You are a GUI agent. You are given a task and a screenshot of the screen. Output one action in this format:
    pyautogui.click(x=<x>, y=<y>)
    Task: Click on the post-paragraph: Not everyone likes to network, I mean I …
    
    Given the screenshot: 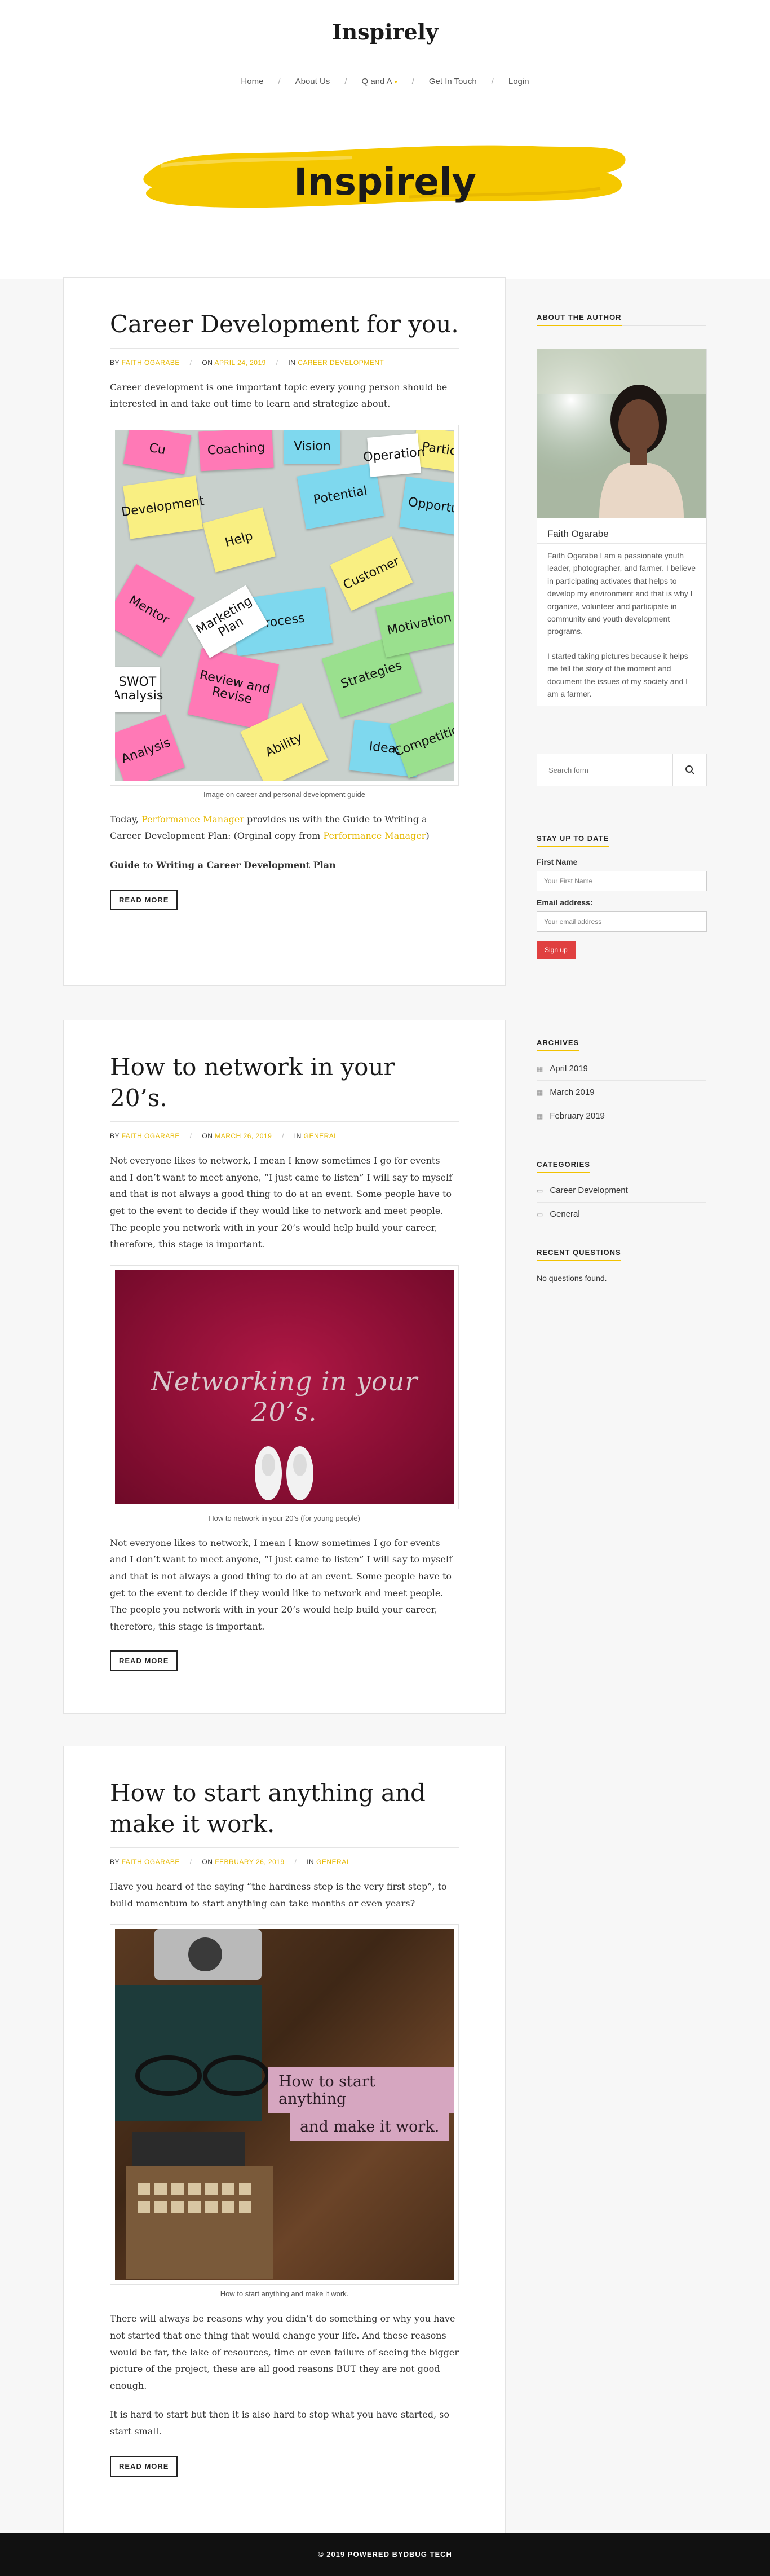 What is the action you would take?
    pyautogui.click(x=282, y=1203)
    